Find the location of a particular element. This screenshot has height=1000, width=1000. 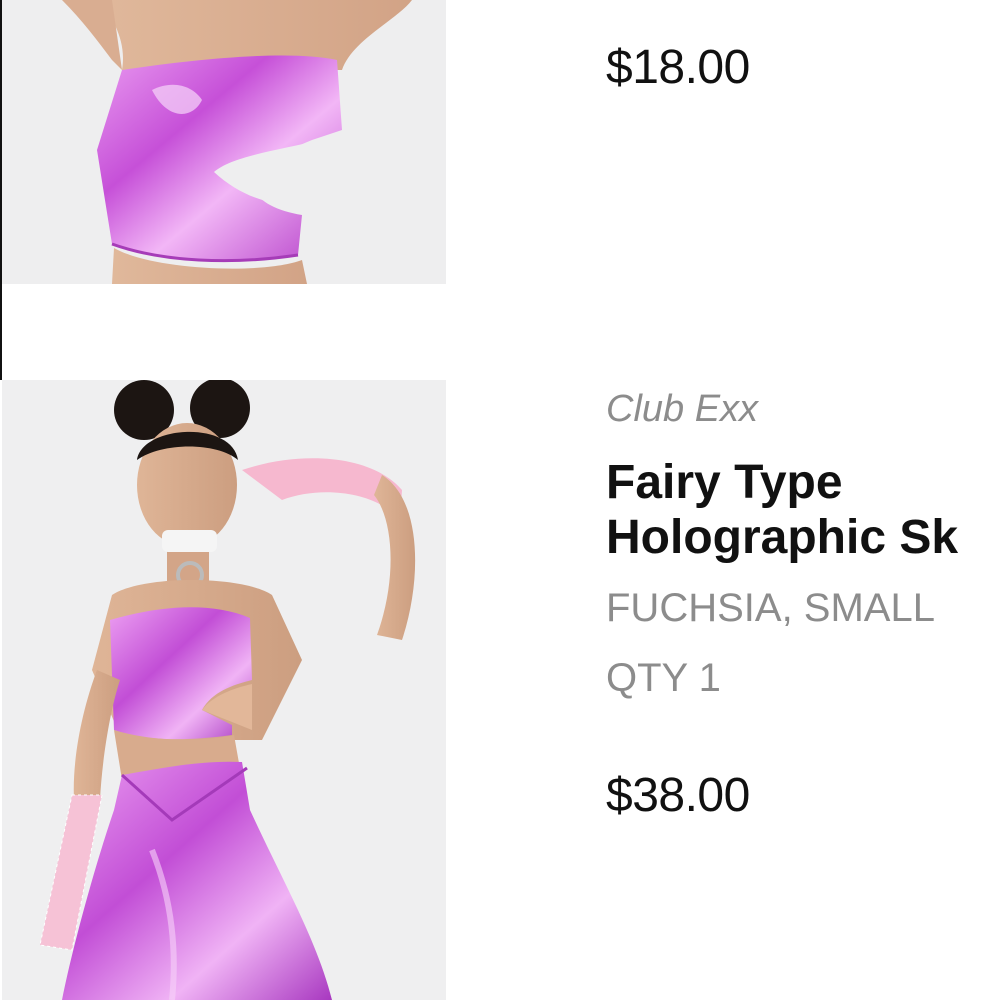

item-2-variant-row: FUCHSIA, SMALL is located at coordinates (803, 608).